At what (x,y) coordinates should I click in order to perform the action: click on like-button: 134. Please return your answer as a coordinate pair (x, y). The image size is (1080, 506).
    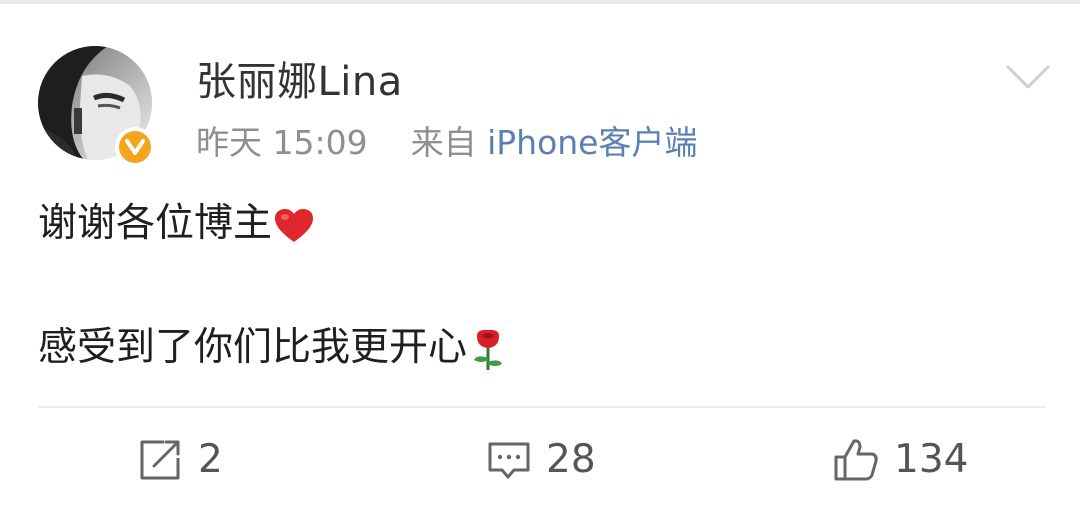
    Looking at the image, I should click on (900, 460).